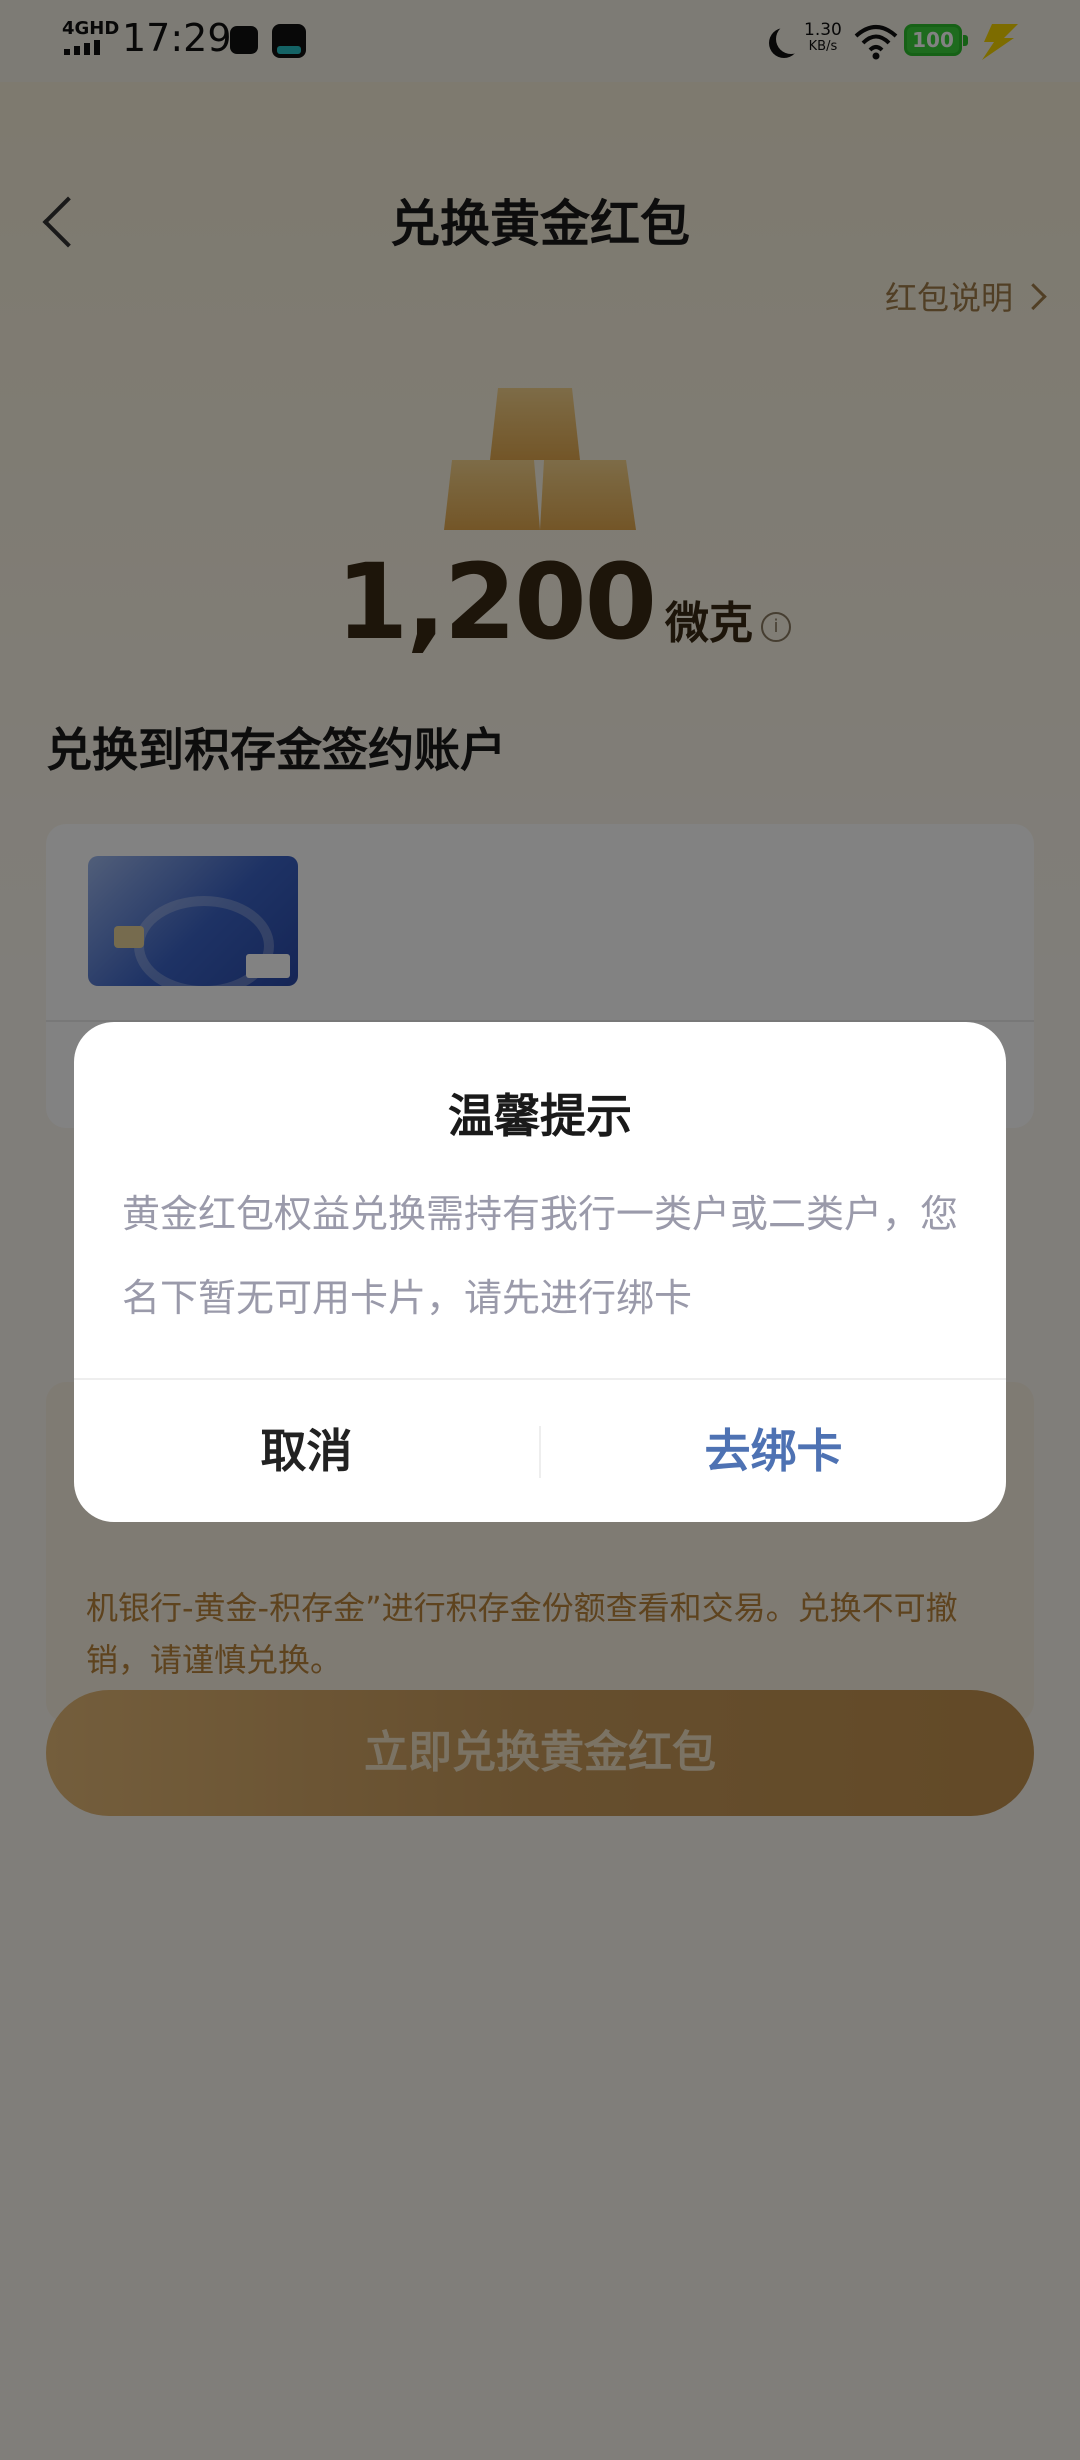 This screenshot has width=1080, height=2460. I want to click on bind-card-button: 去绑卡, so click(773, 1451).